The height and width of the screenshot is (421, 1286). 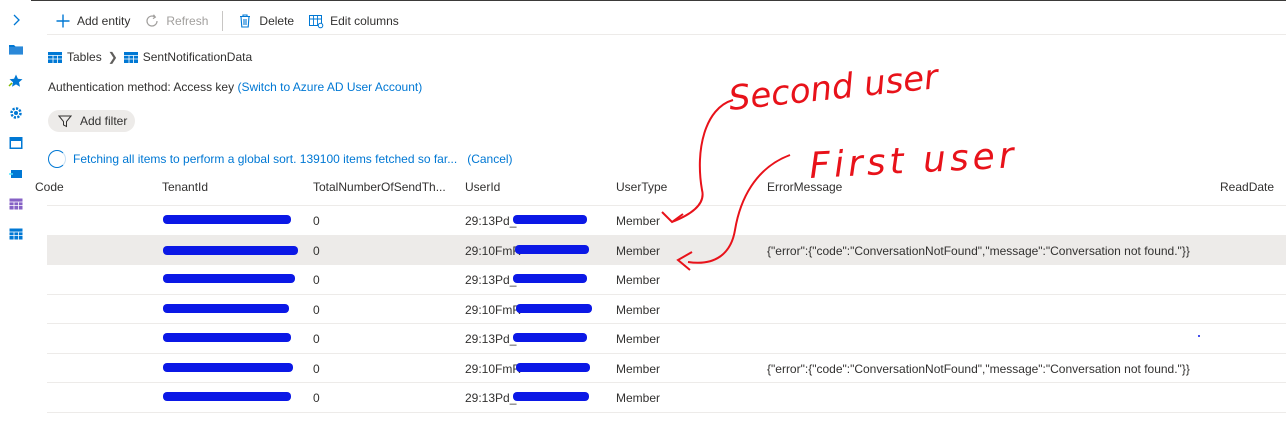 What do you see at coordinates (57, 159) in the screenshot?
I see `loading-spinner-icon` at bounding box center [57, 159].